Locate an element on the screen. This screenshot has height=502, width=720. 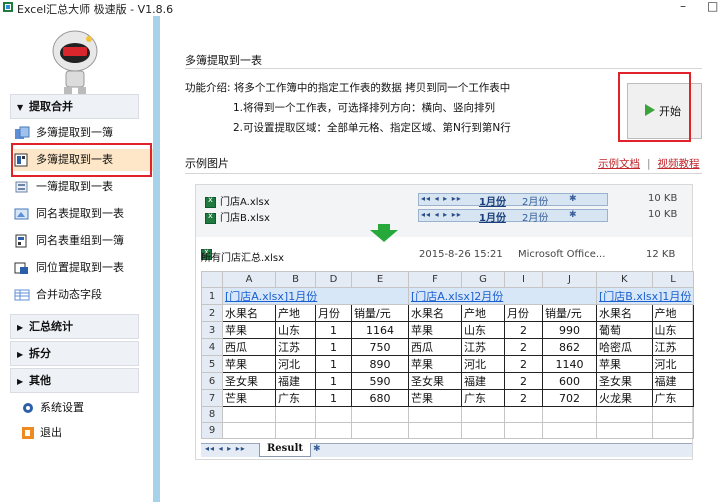
table-row: 7 芒果 广东 1 680 芒果 广东 2 702 火龙果 广东 is located at coordinates (448, 398).